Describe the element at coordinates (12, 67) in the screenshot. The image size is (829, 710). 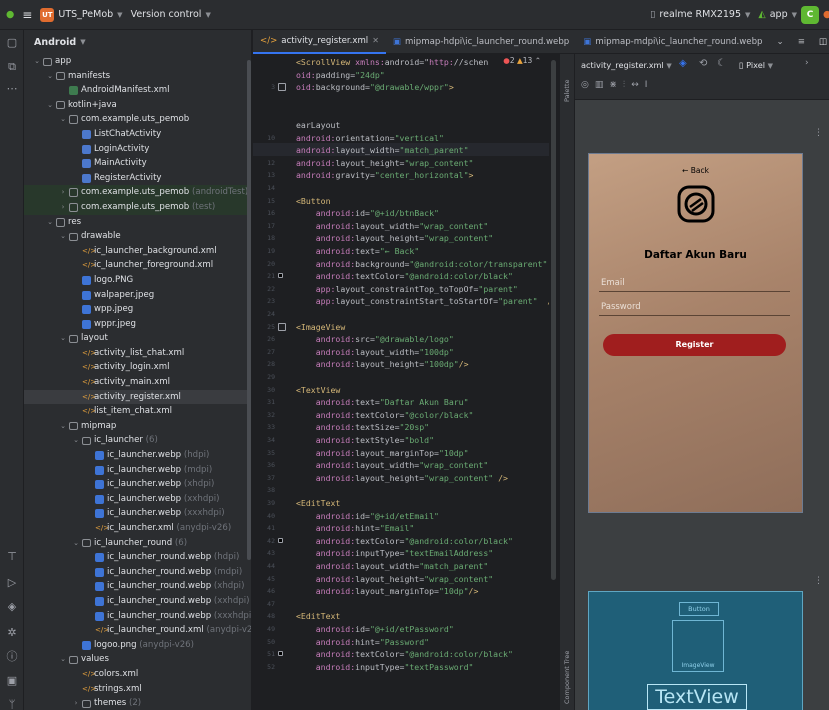
I see `structure-icon: ⧉` at that location.